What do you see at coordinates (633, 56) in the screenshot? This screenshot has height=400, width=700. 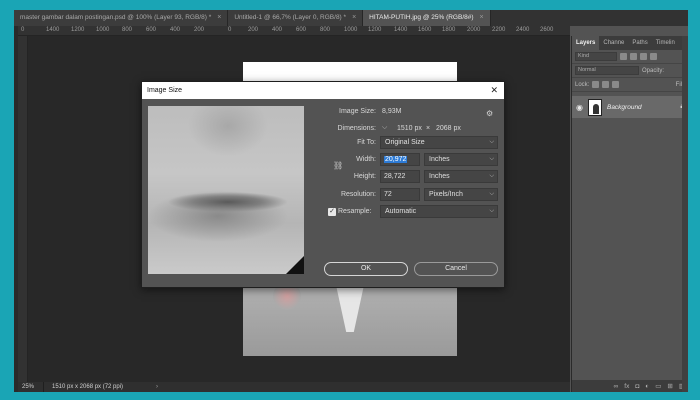 I see `filter-adjust-icon` at bounding box center [633, 56].